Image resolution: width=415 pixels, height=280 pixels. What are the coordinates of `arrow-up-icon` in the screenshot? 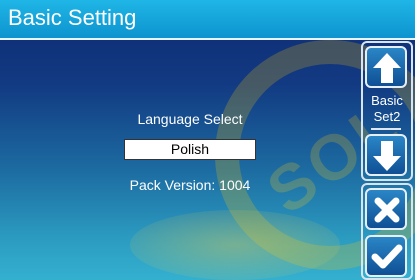 It's located at (387, 68).